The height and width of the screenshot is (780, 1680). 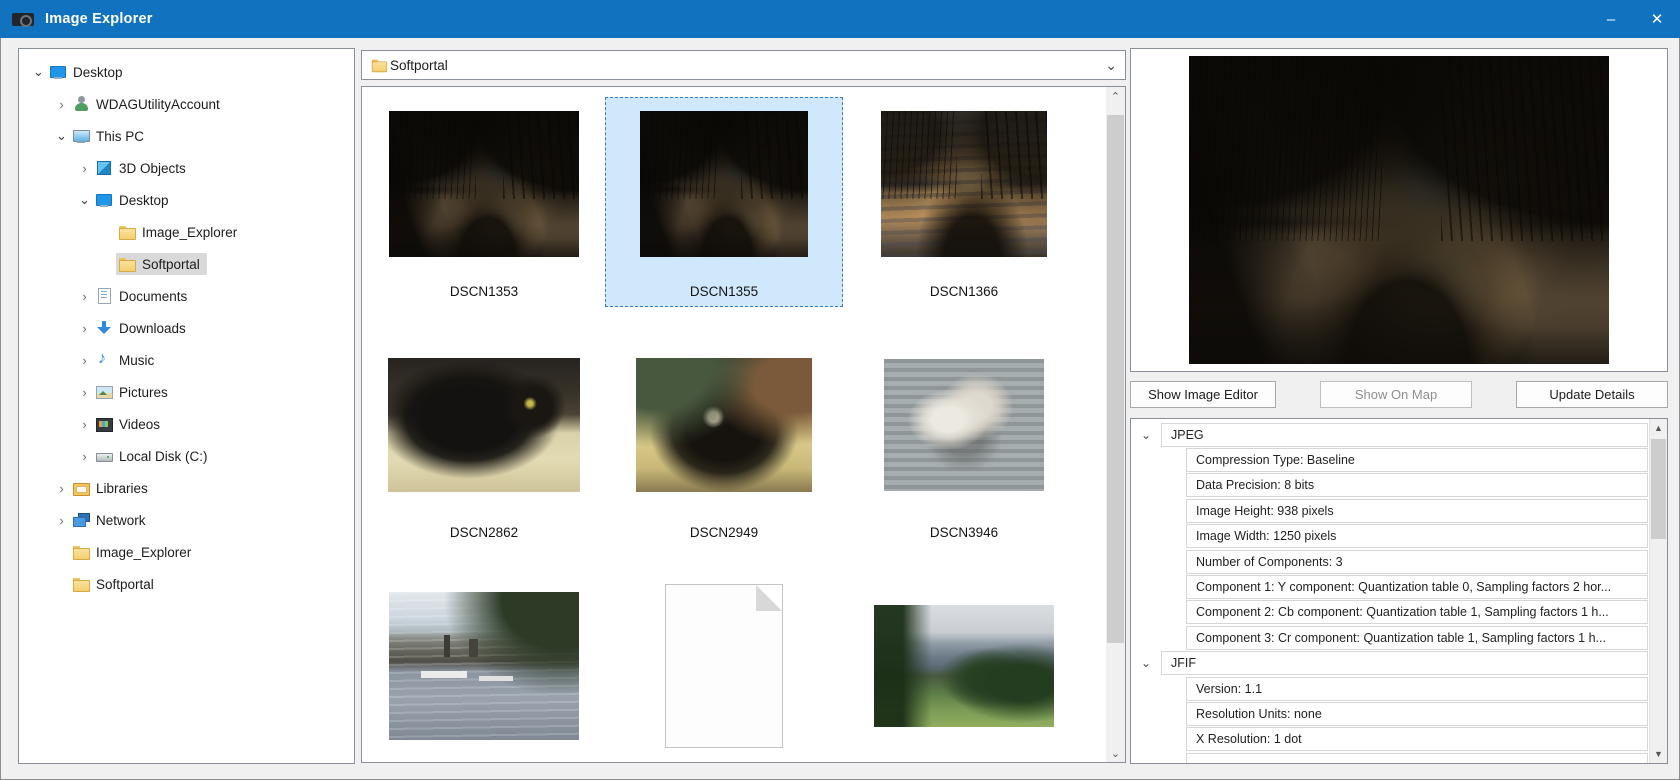 What do you see at coordinates (1658, 754) in the screenshot?
I see `scroll-down-icon: ▼` at bounding box center [1658, 754].